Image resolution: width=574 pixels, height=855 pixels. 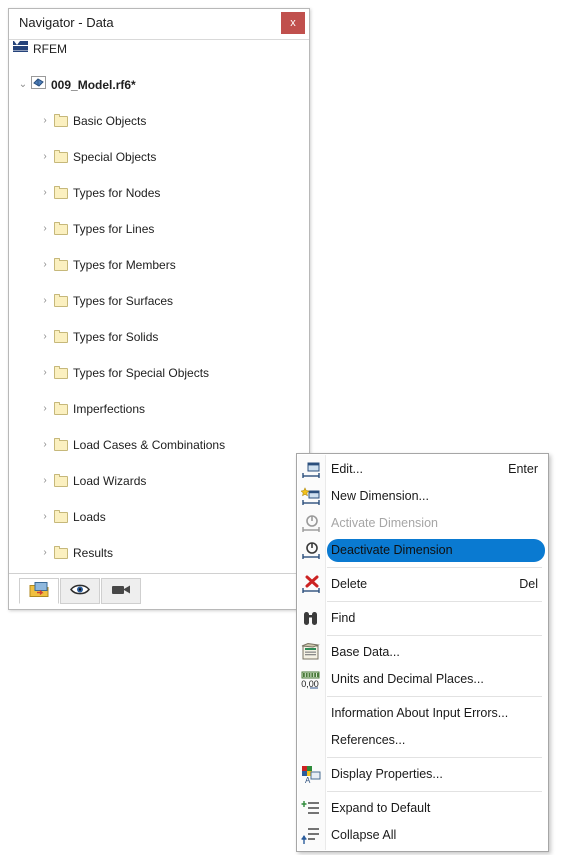 What do you see at coordinates (422, 618) in the screenshot?
I see `menu-item-find: Find` at bounding box center [422, 618].